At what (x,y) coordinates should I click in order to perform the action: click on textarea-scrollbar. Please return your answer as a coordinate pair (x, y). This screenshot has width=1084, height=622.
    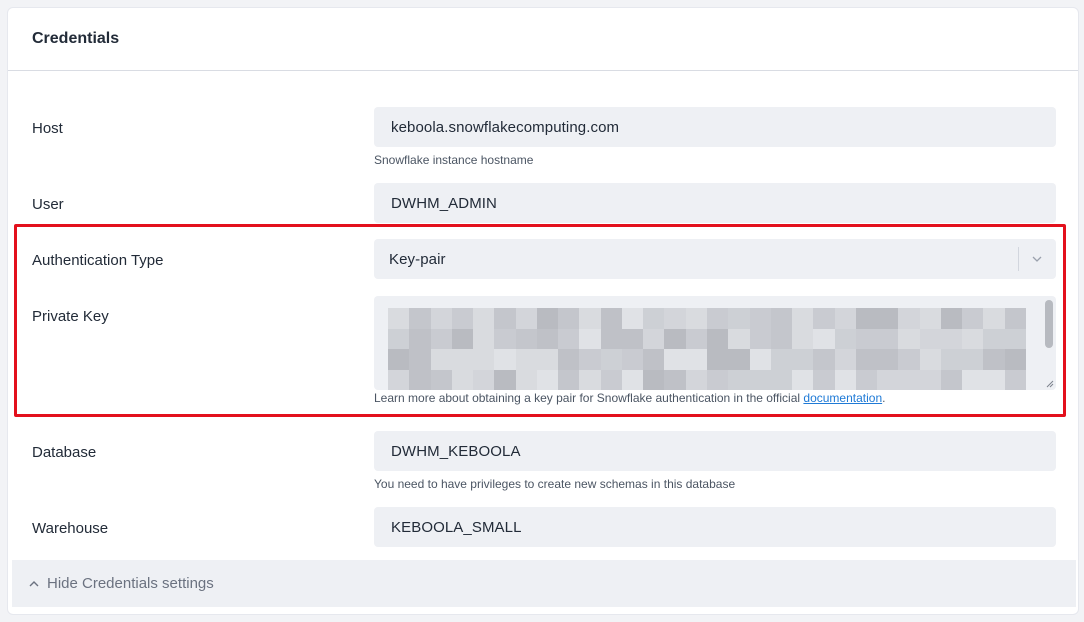
    Looking at the image, I should click on (1049, 324).